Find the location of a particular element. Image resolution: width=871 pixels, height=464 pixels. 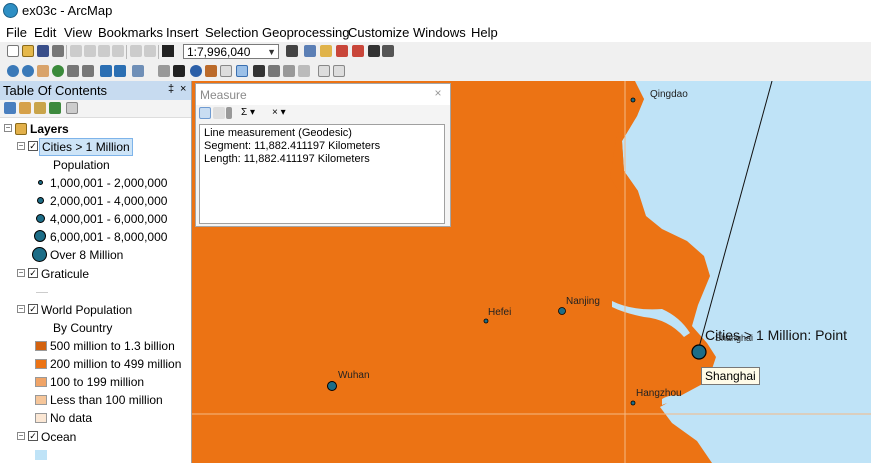

copy-icon is located at coordinates (90, 51).